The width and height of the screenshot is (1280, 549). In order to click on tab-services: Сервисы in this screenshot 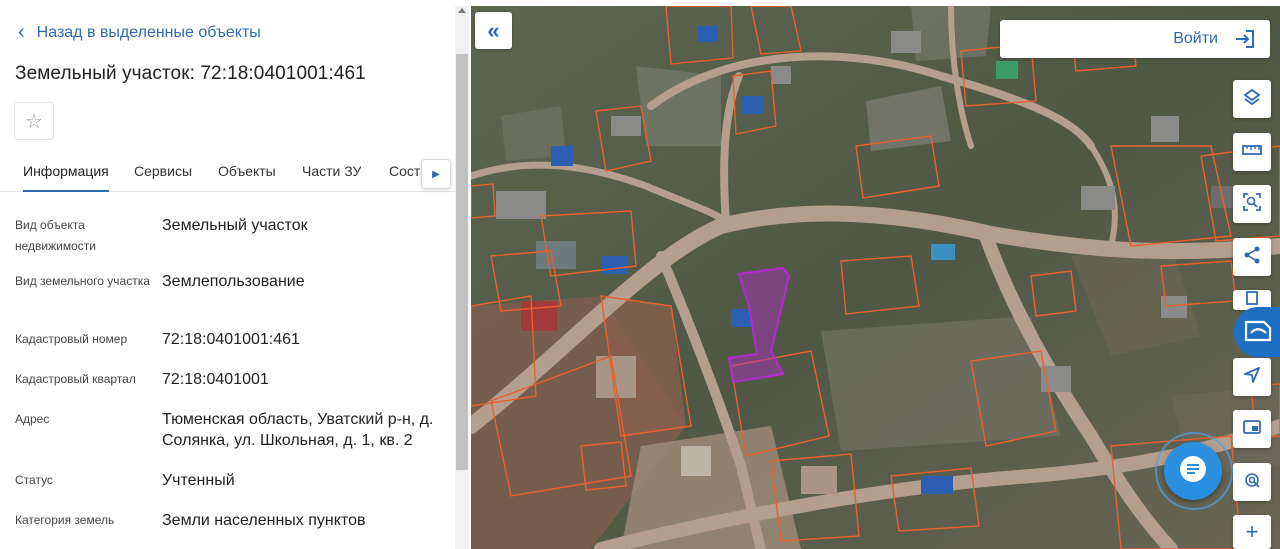, I will do `click(163, 171)`.